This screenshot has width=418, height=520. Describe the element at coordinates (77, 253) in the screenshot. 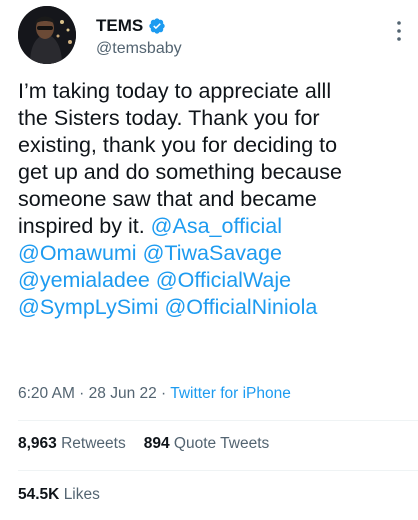

I see `mention-link: @Omawumi` at that location.